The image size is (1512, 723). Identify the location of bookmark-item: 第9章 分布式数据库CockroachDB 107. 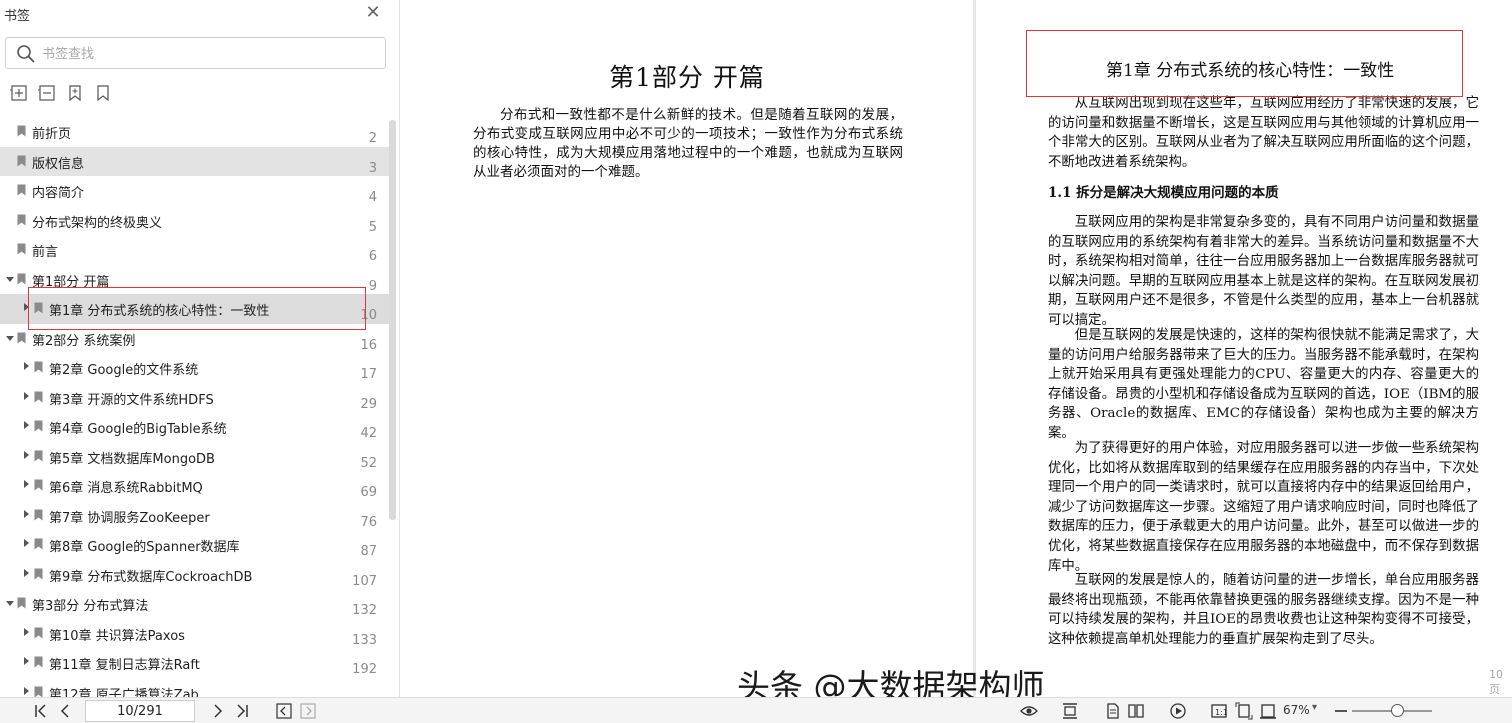
(195, 575).